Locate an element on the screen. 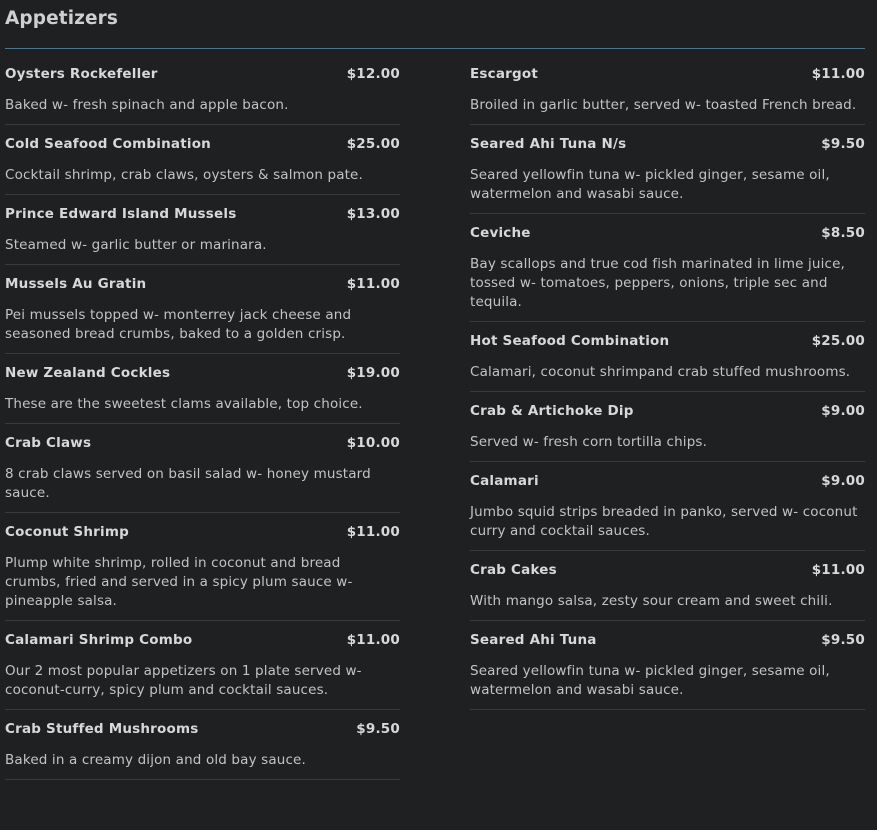 This screenshot has height=830, width=877. item-name: Calamari Shrimp Combo is located at coordinates (99, 640).